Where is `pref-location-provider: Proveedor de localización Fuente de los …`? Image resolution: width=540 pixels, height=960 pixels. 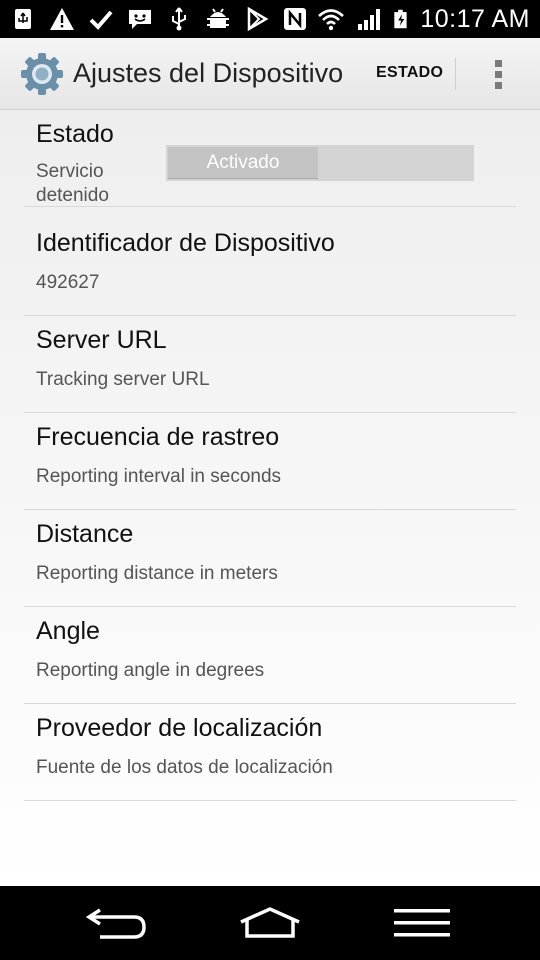
pref-location-provider: Proveedor de localización Fuente de los … is located at coordinates (270, 752).